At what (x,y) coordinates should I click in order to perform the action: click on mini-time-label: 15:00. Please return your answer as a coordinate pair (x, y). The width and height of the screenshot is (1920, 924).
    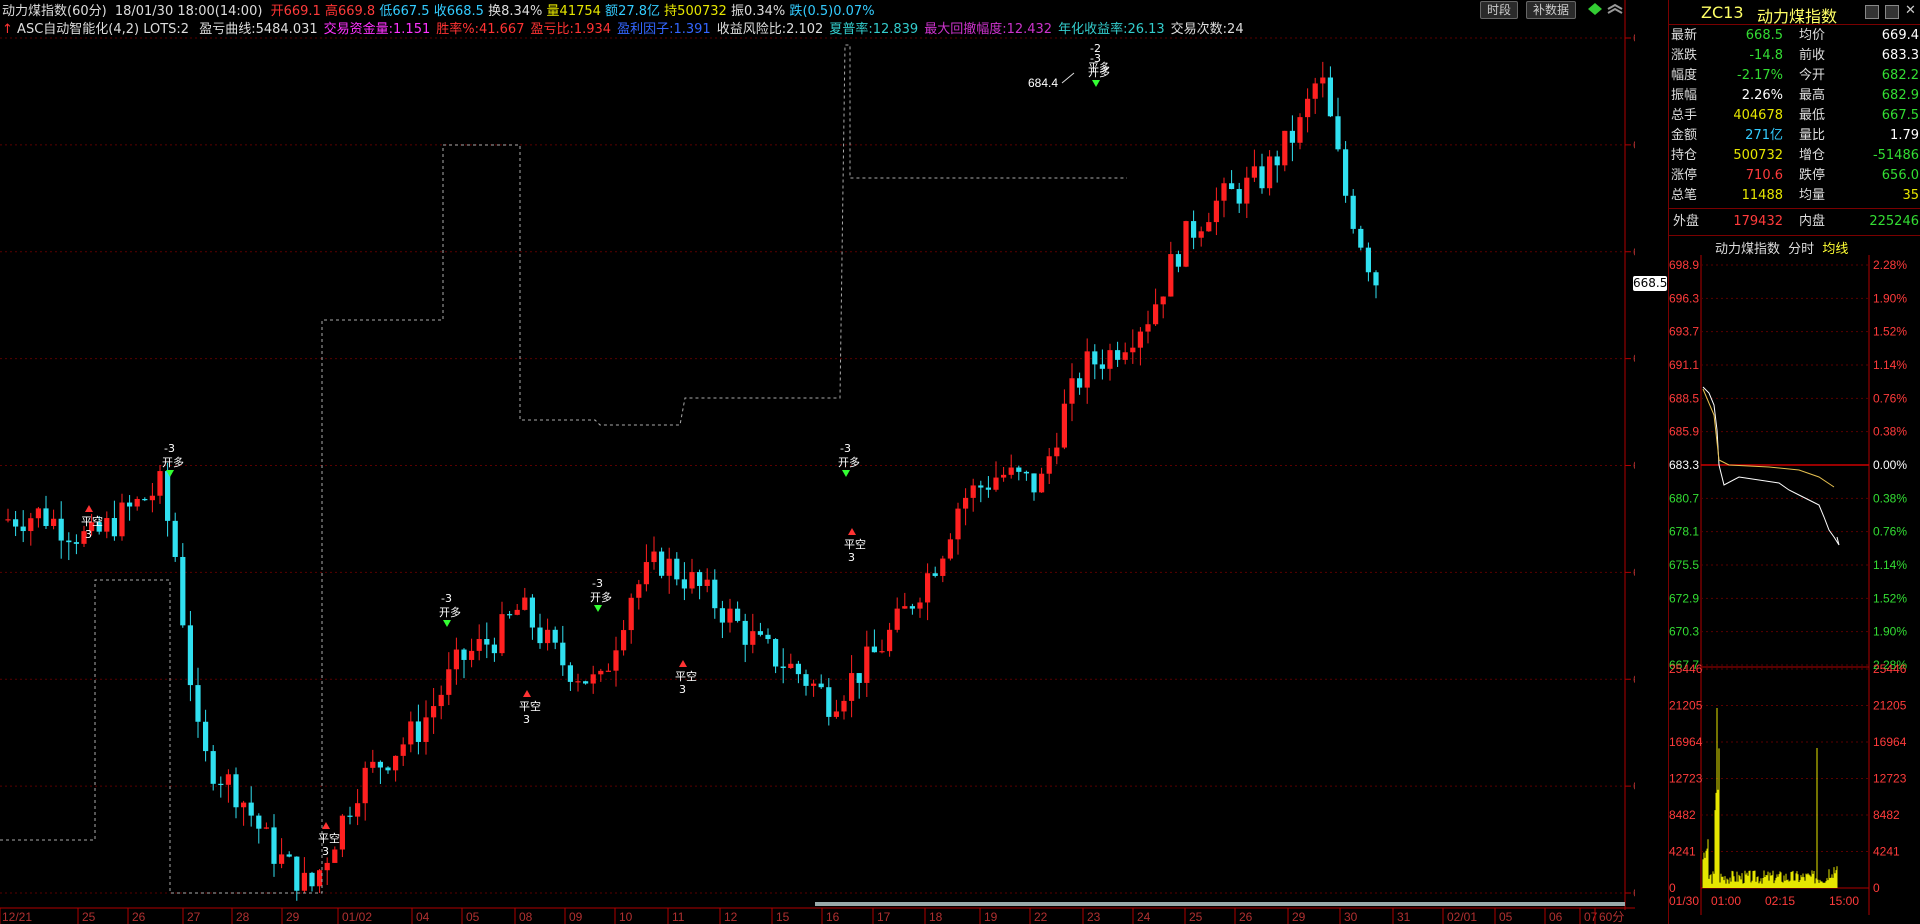
    Looking at the image, I should click on (1844, 901).